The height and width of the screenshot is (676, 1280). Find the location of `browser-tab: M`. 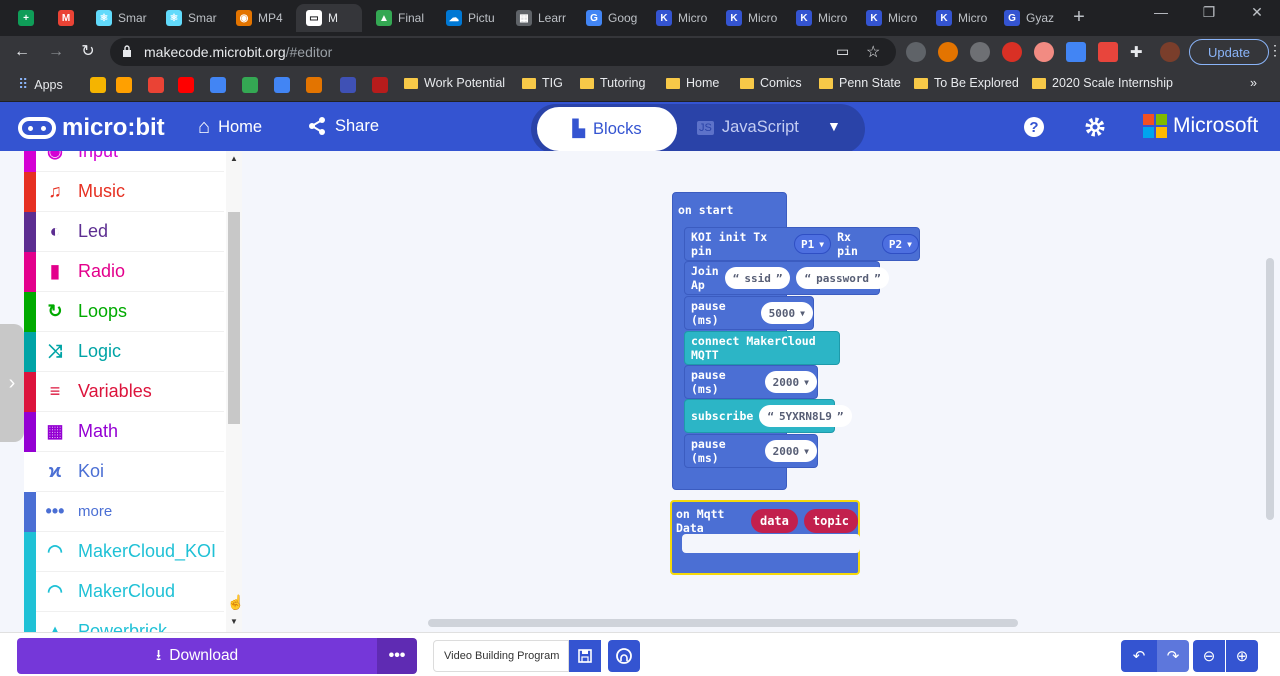

browser-tab: M is located at coordinates (67, 18).